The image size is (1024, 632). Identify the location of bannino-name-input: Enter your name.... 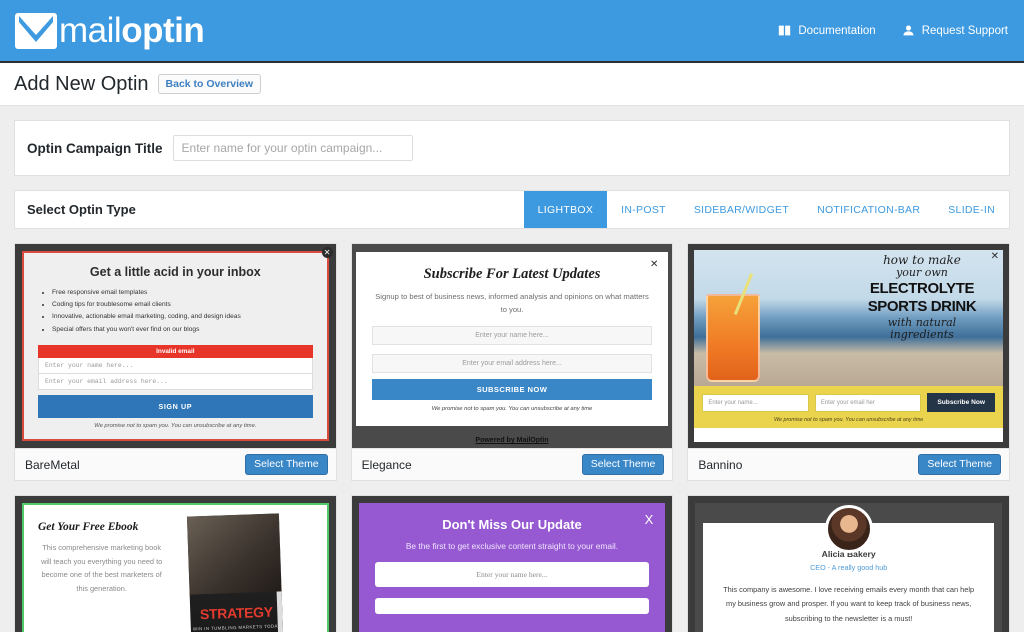
(755, 402).